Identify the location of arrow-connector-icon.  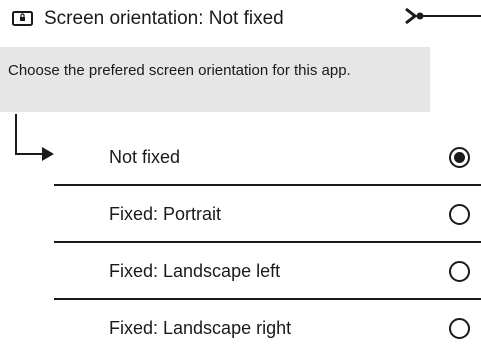
(34, 137).